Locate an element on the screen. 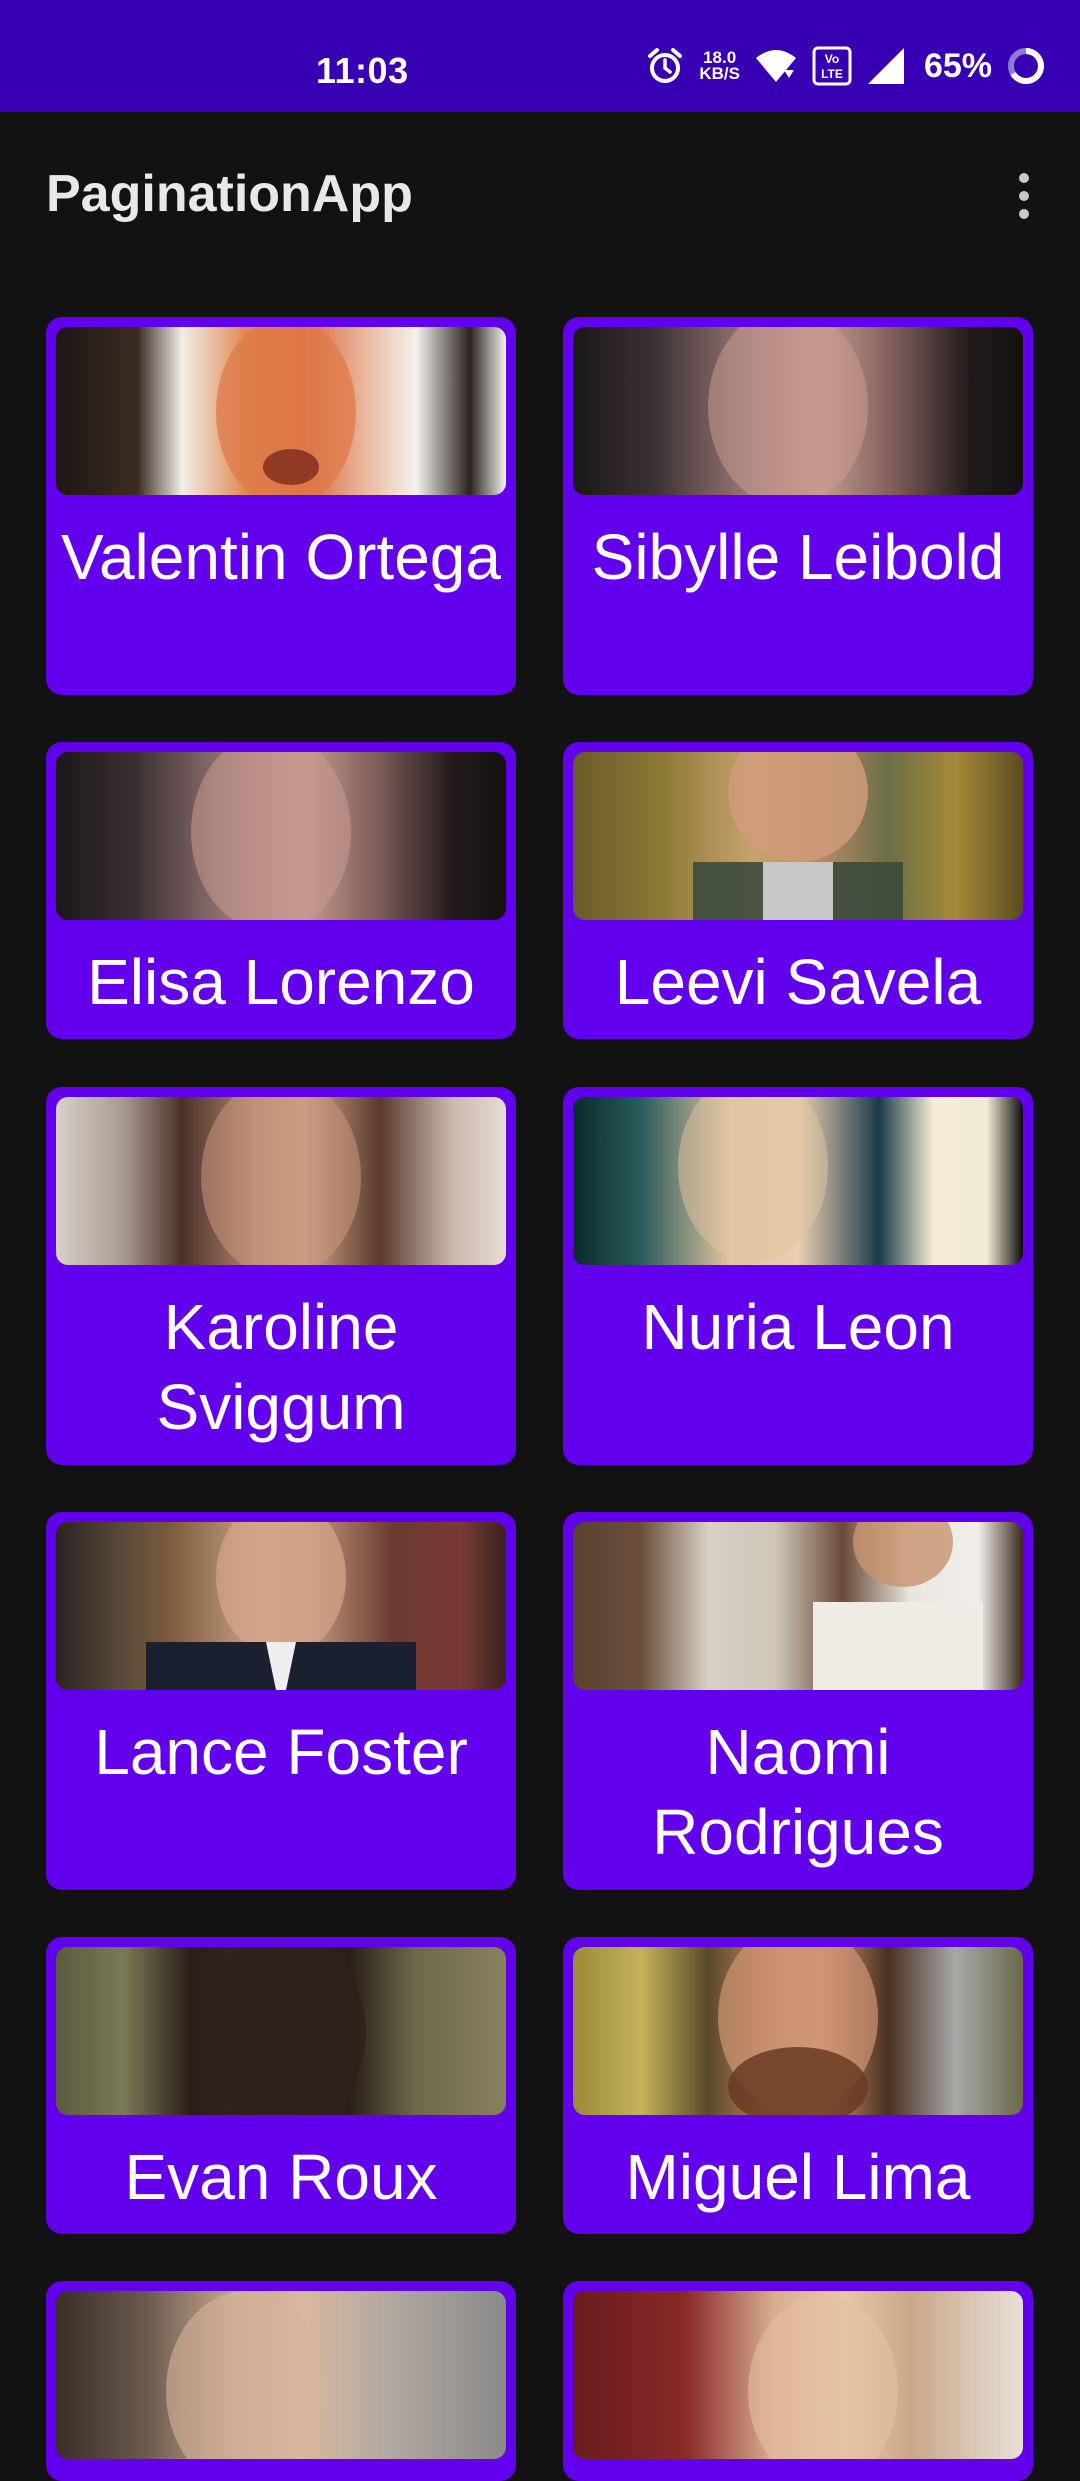 This screenshot has height=2481, width=1080. user-name: Lance Foster is located at coordinates (281, 1752).